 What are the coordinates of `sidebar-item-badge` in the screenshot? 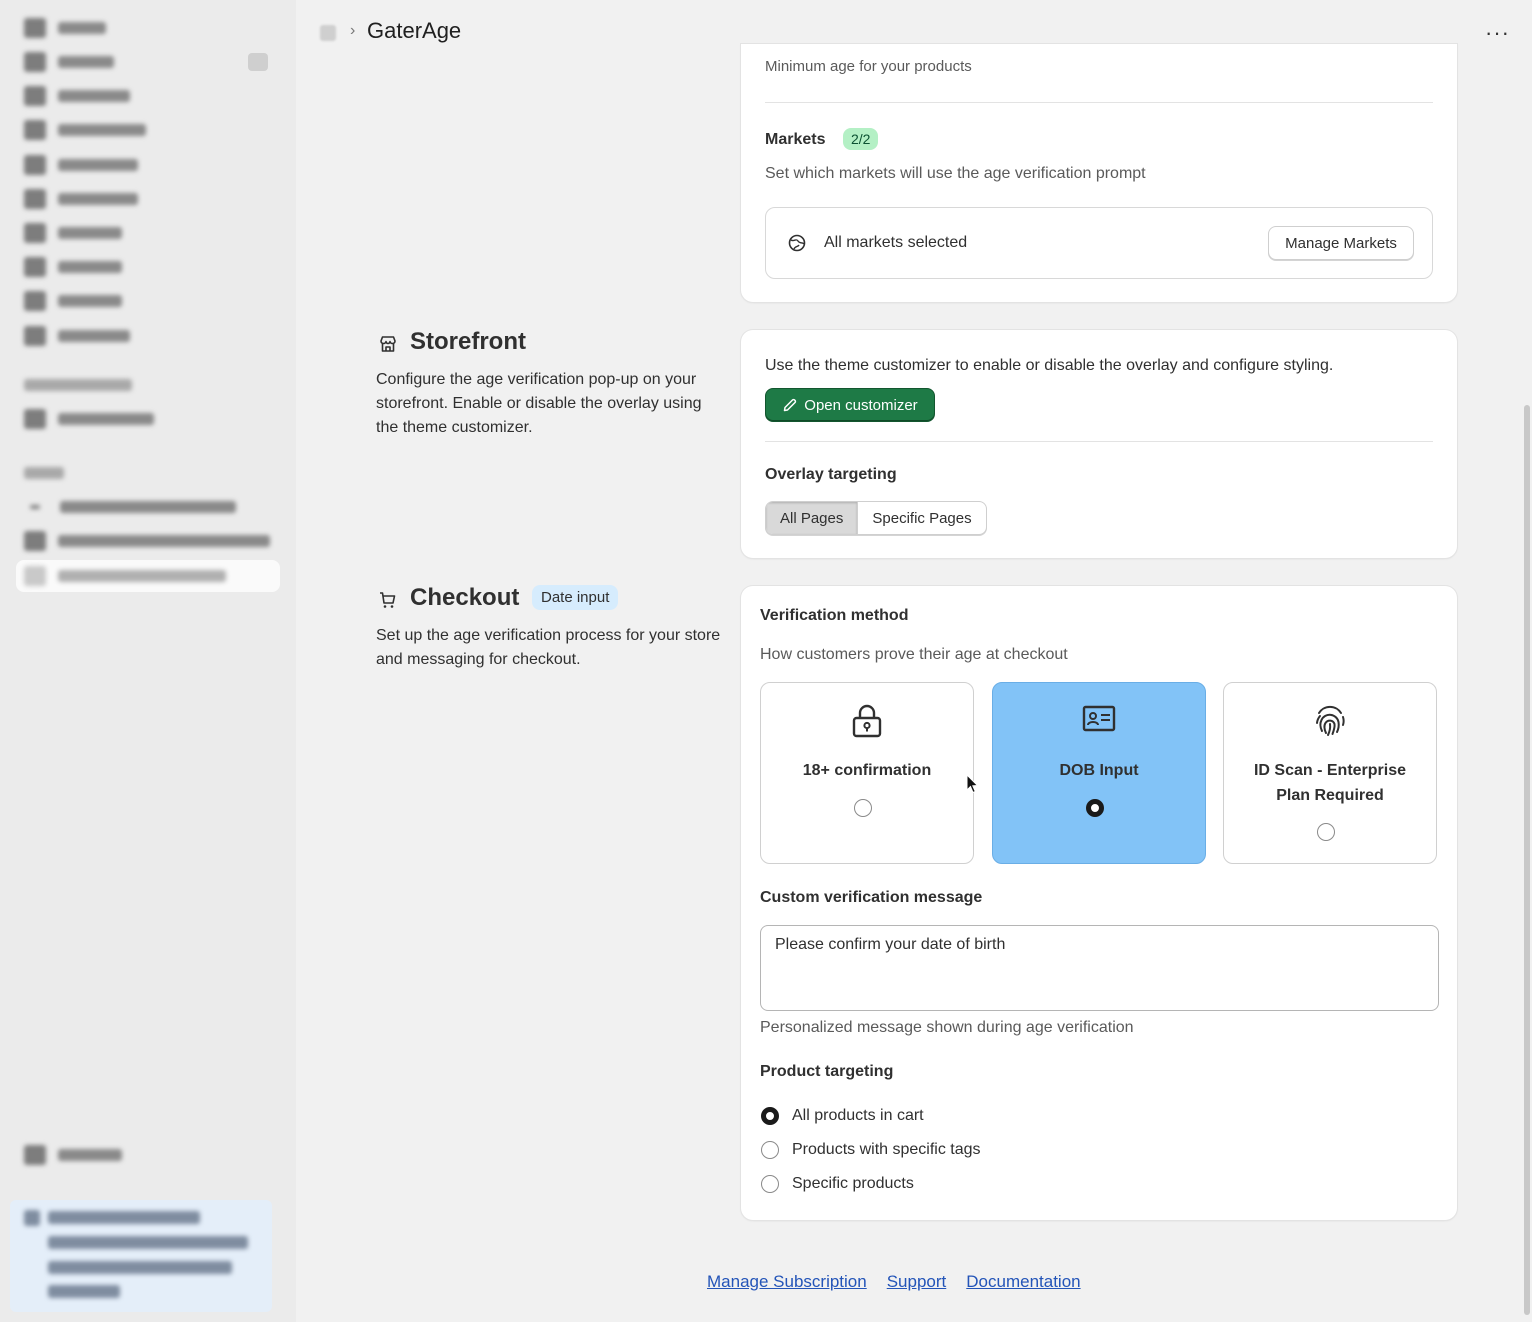 It's located at (258, 62).